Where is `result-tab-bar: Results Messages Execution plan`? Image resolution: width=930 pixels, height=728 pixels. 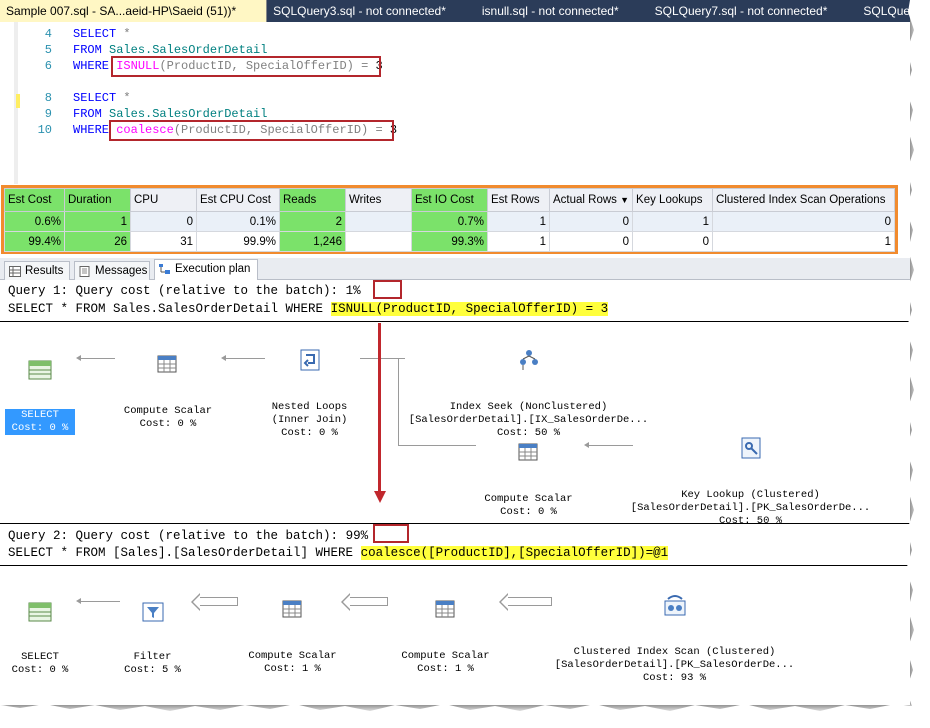 result-tab-bar: Results Messages Execution plan is located at coordinates (455, 269).